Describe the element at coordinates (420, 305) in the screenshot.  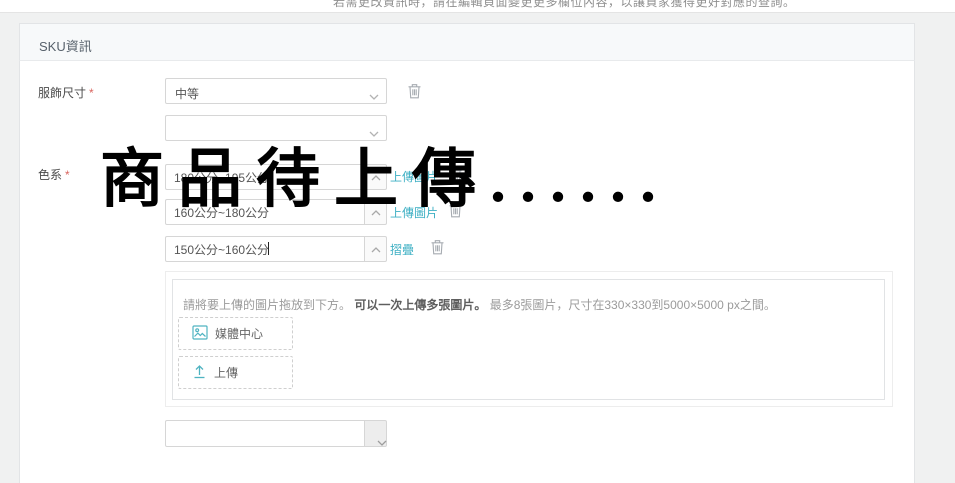
I see `upload-hint-bold: 可以一次上傳多張圖片。` at that location.